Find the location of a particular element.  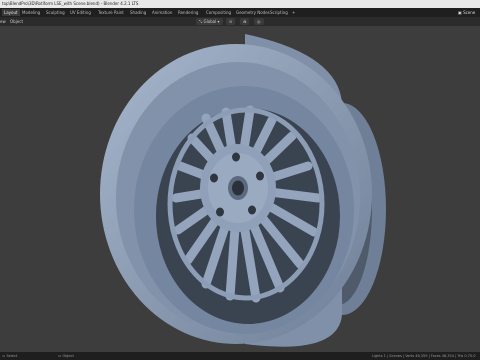

scene-icon: ▣ is located at coordinates (460, 12).